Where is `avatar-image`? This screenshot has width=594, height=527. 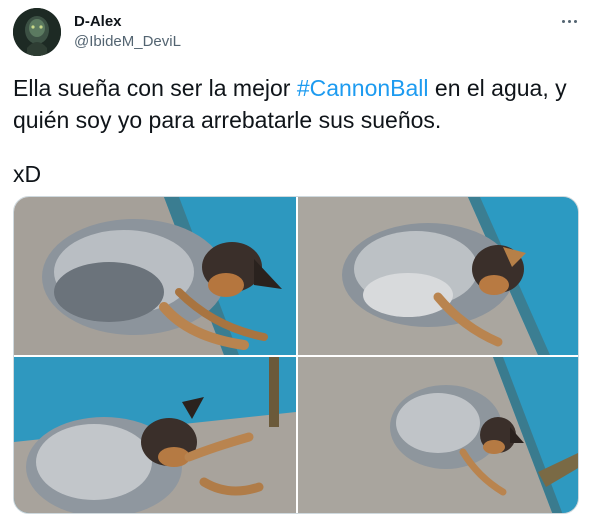 avatar-image is located at coordinates (37, 32).